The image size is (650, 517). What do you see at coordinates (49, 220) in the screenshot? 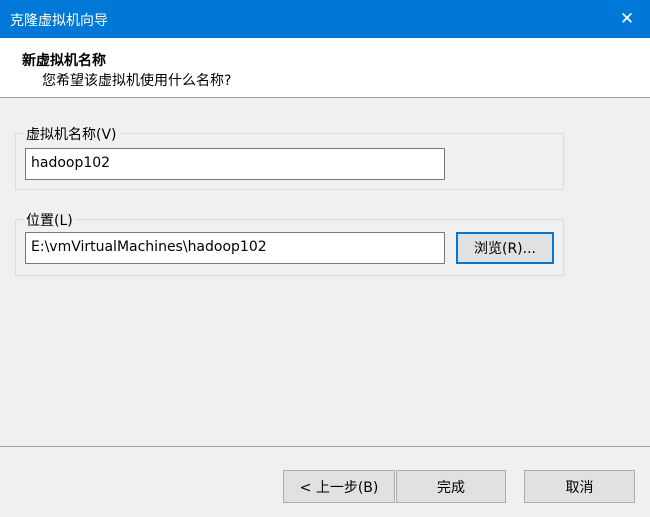
I see `location-group-label: 位置(L)` at bounding box center [49, 220].